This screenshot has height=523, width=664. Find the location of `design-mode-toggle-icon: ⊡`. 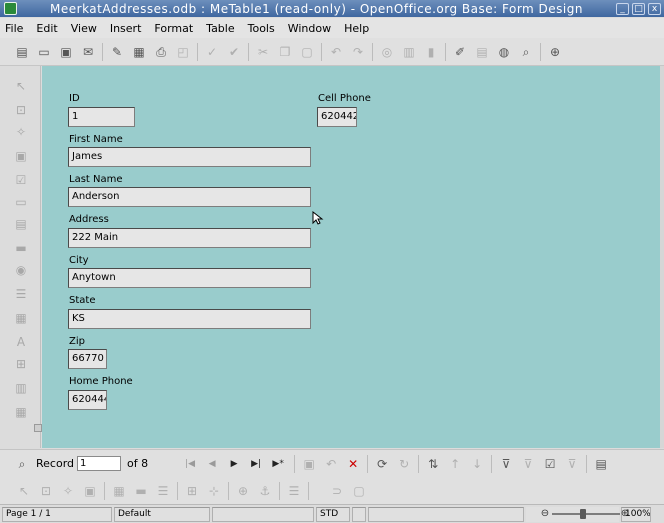

design-mode-toggle-icon: ⊡ is located at coordinates (46, 491).